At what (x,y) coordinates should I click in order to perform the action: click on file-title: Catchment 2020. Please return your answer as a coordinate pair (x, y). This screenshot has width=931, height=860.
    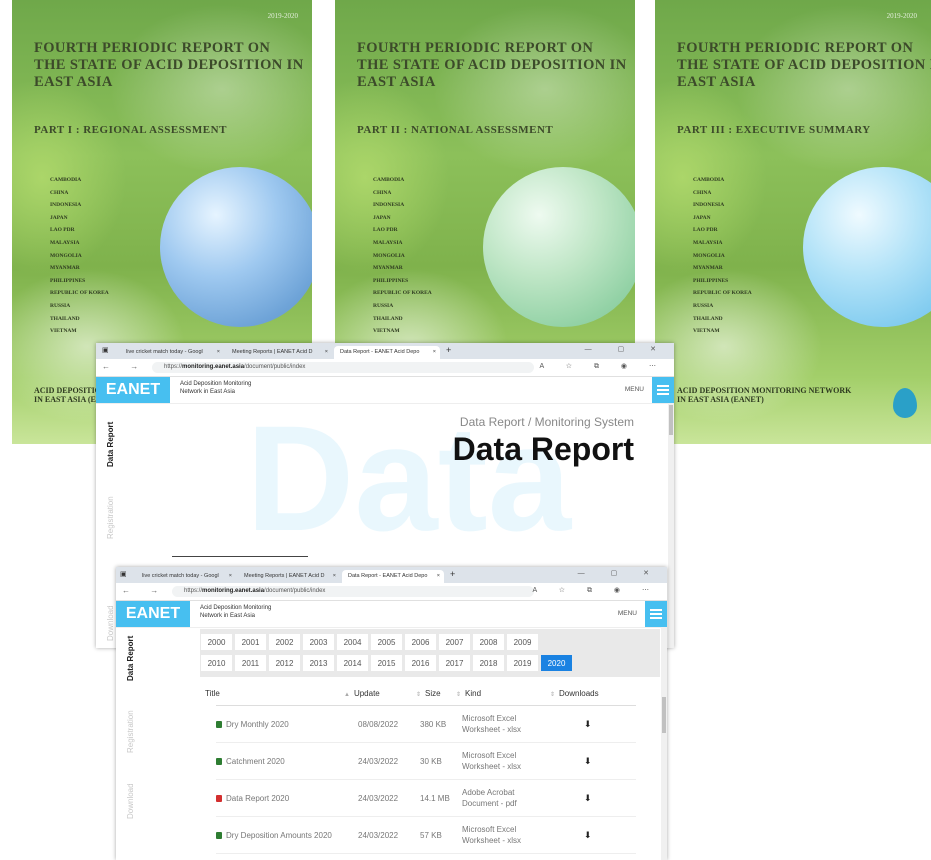
    Looking at the image, I should click on (255, 761).